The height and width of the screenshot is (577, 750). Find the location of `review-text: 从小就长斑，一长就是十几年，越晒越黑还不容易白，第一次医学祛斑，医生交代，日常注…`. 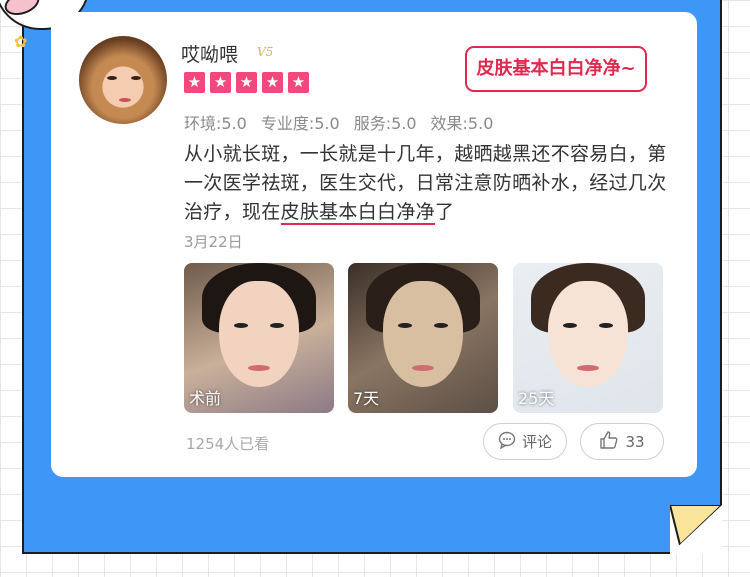

review-text: 从小就长斑，一长就是十几年，越晒越黑还不容易白，第一次医学祛斑，医生交代，日常注… is located at coordinates (429, 183).